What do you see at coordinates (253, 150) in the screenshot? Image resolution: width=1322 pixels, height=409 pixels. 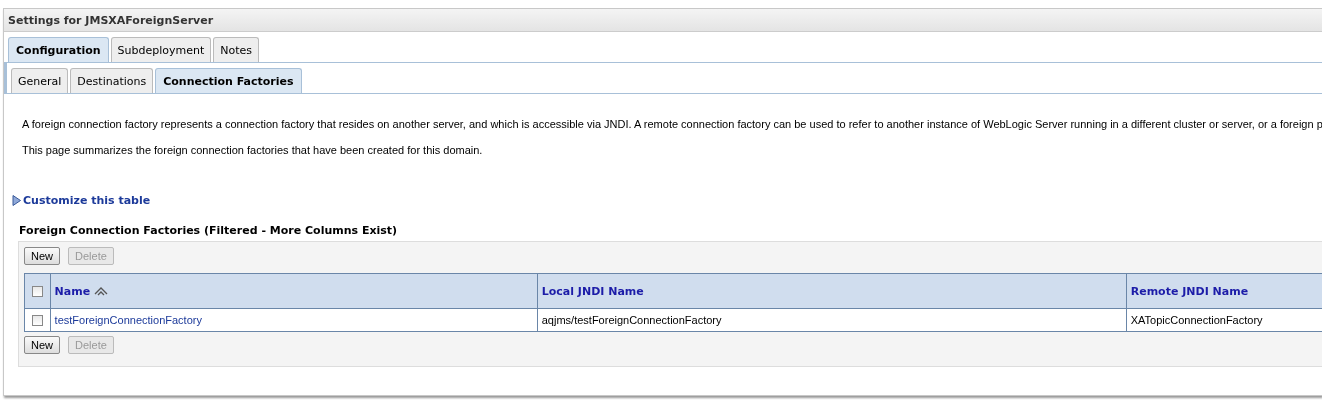 I see `description-text: This page summarizes the foreign connection factories that have been created for this domain.` at bounding box center [253, 150].